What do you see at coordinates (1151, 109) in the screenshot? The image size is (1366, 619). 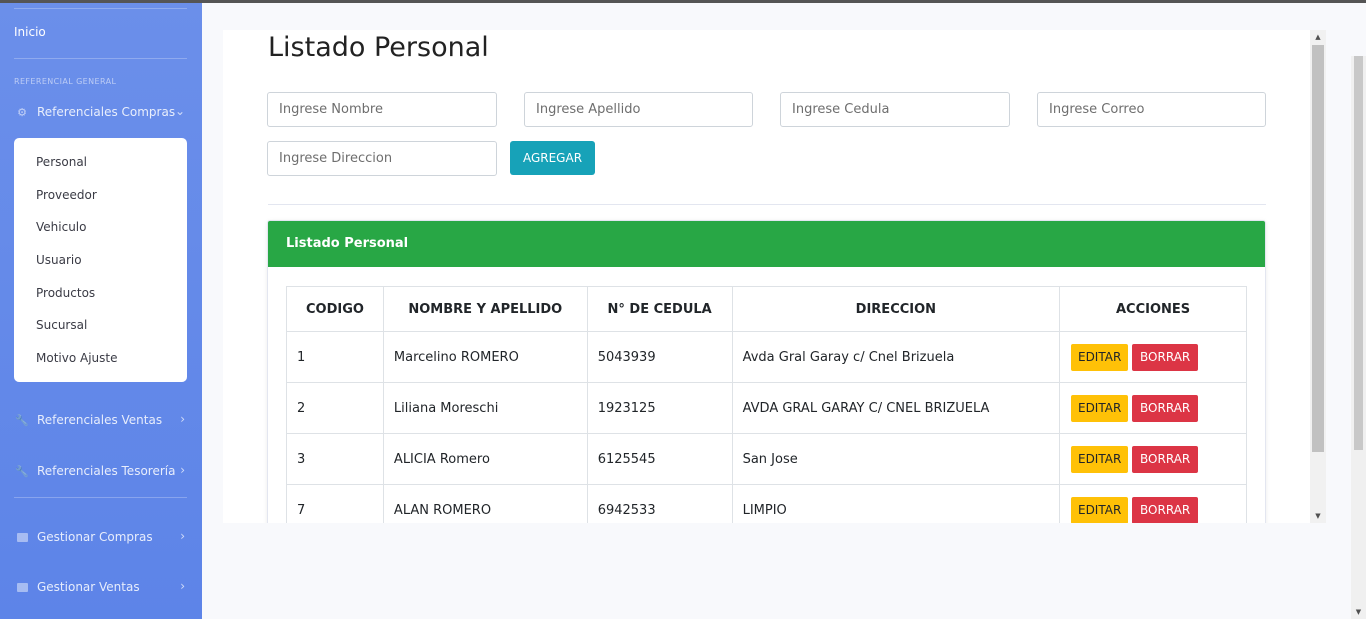 I see `correo-input` at bounding box center [1151, 109].